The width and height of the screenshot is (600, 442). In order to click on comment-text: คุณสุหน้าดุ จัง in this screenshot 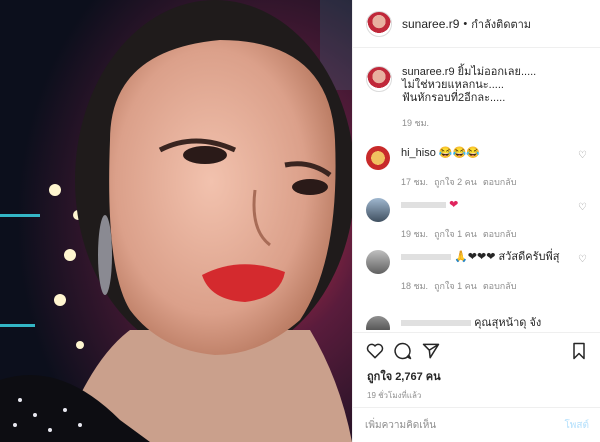, I will do `click(508, 323)`.